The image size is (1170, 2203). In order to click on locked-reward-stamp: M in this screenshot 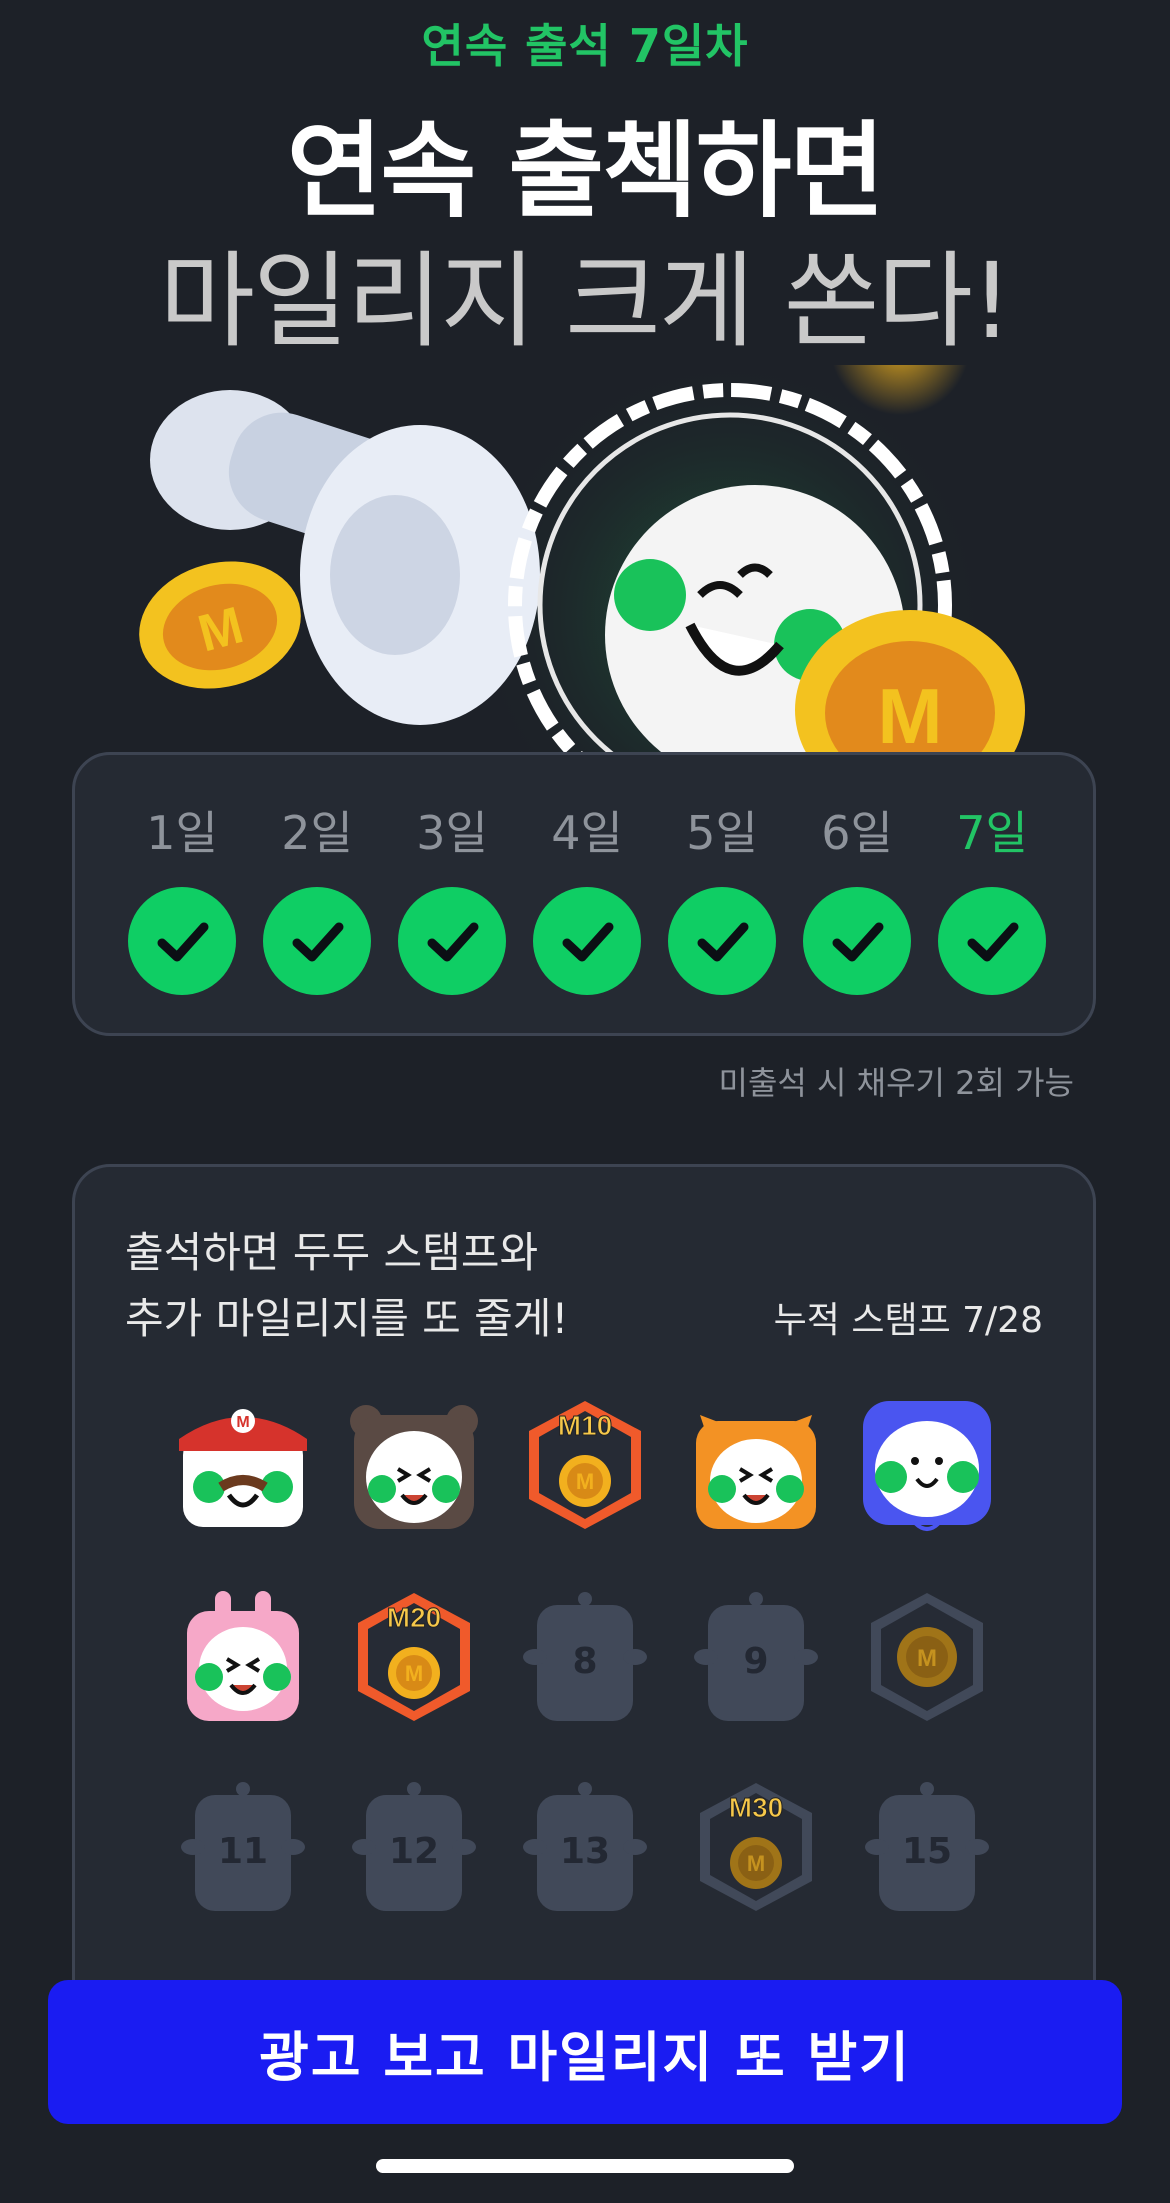, I will do `click(927, 1657)`.